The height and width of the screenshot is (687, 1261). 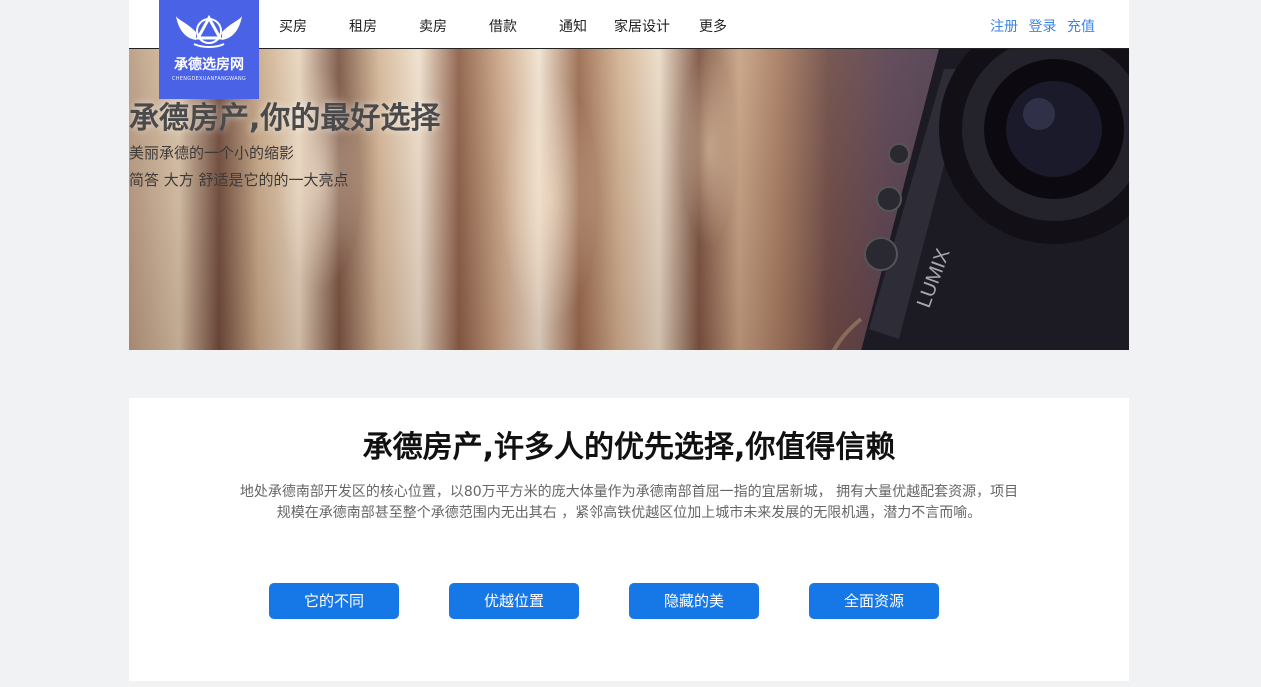 I want to click on hero-subtitle-line-2: 简答 大方 舒适是它的的一大亮点, so click(x=239, y=180).